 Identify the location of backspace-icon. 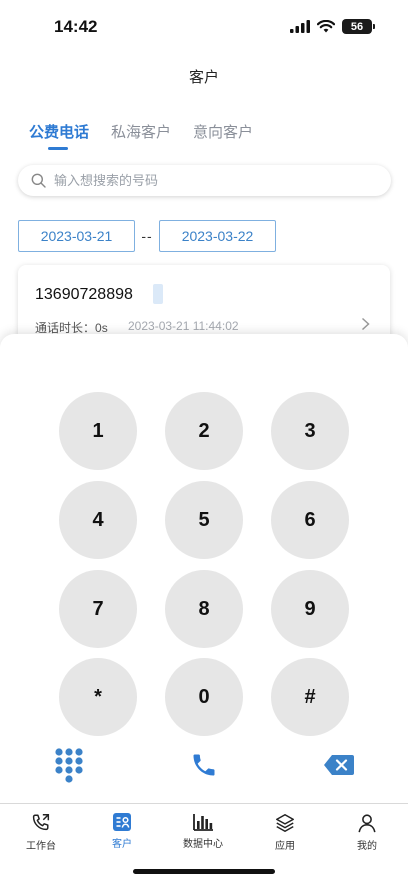
(339, 765).